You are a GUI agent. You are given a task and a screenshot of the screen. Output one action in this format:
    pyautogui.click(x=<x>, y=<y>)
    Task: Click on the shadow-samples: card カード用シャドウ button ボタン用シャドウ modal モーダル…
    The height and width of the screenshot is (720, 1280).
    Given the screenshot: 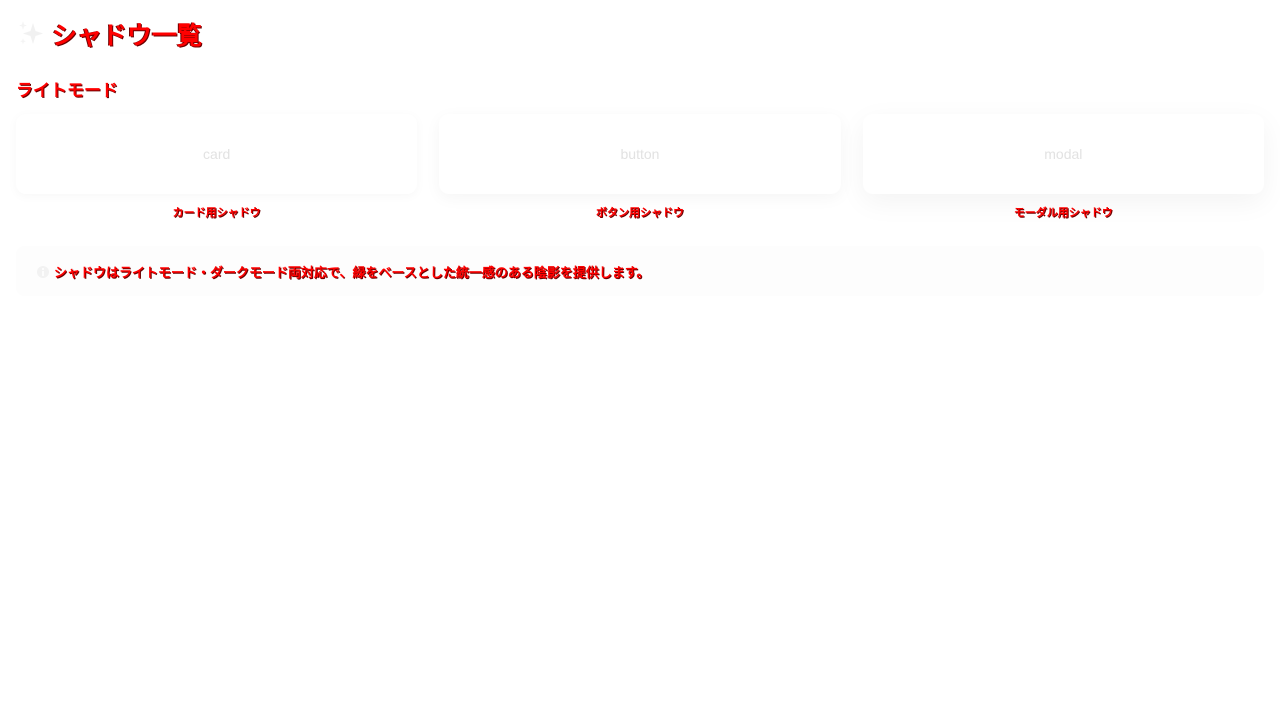 What is the action you would take?
    pyautogui.click(x=640, y=167)
    